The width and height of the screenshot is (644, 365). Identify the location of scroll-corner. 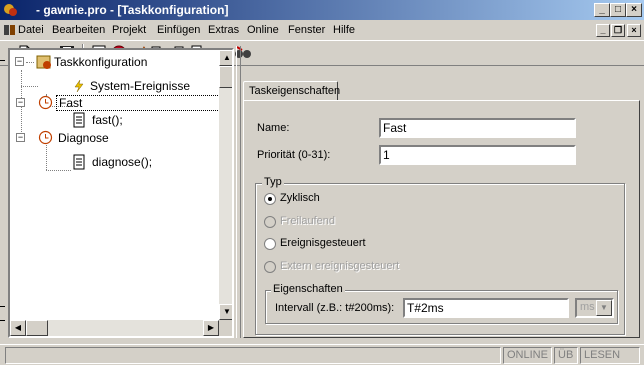
(225, 328).